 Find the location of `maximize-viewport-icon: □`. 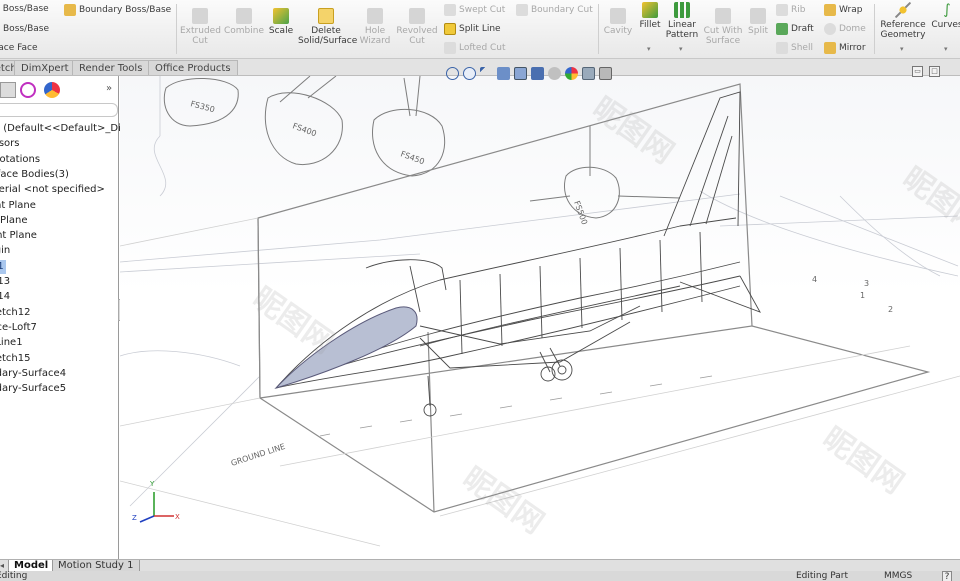

maximize-viewport-icon: □ is located at coordinates (934, 71).